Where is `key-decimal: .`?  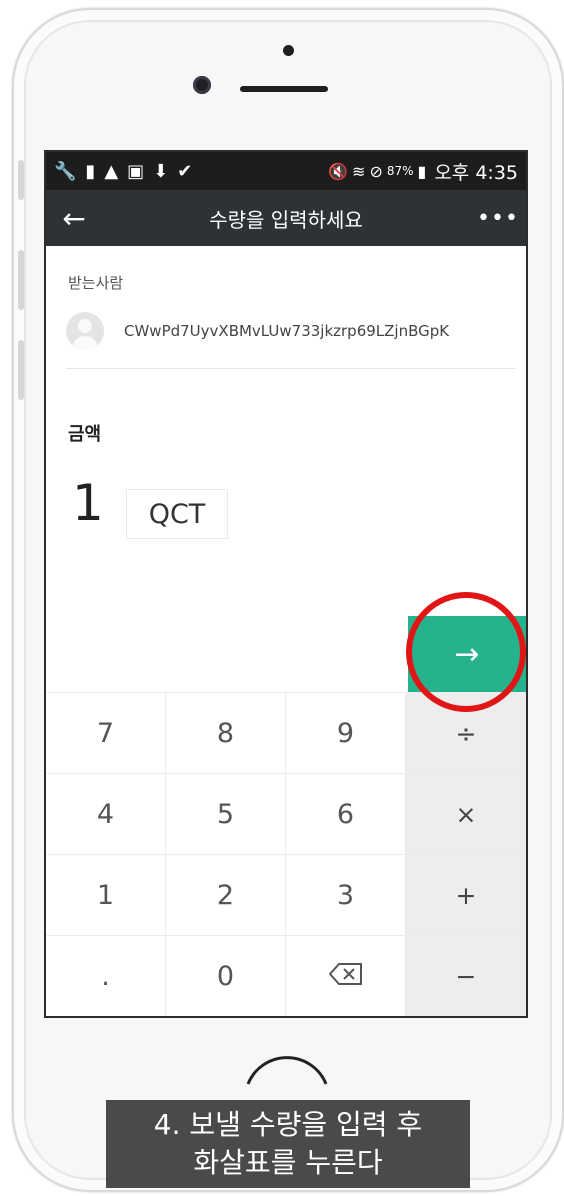
key-decimal: . is located at coordinates (106, 976).